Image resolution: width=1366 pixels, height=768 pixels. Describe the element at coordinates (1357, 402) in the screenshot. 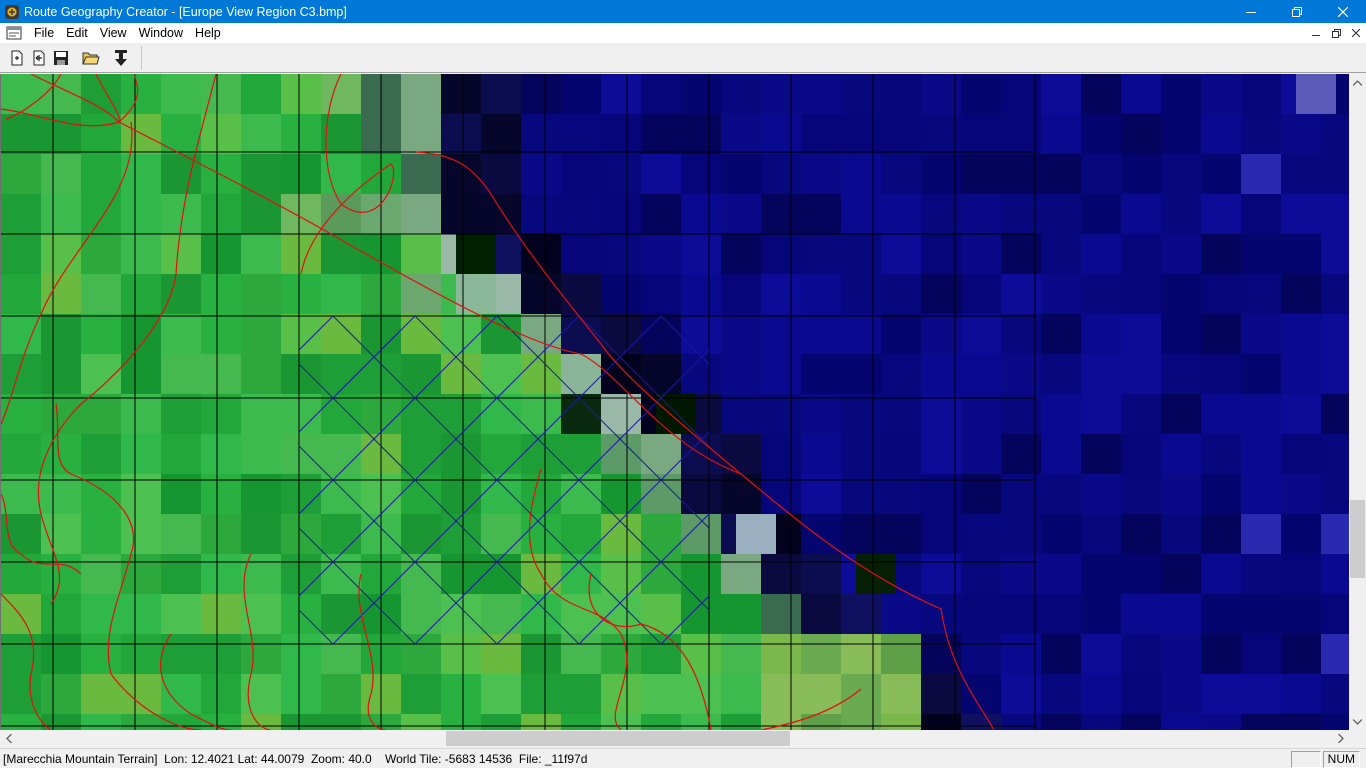

I see `vertical-scrollbar` at that location.